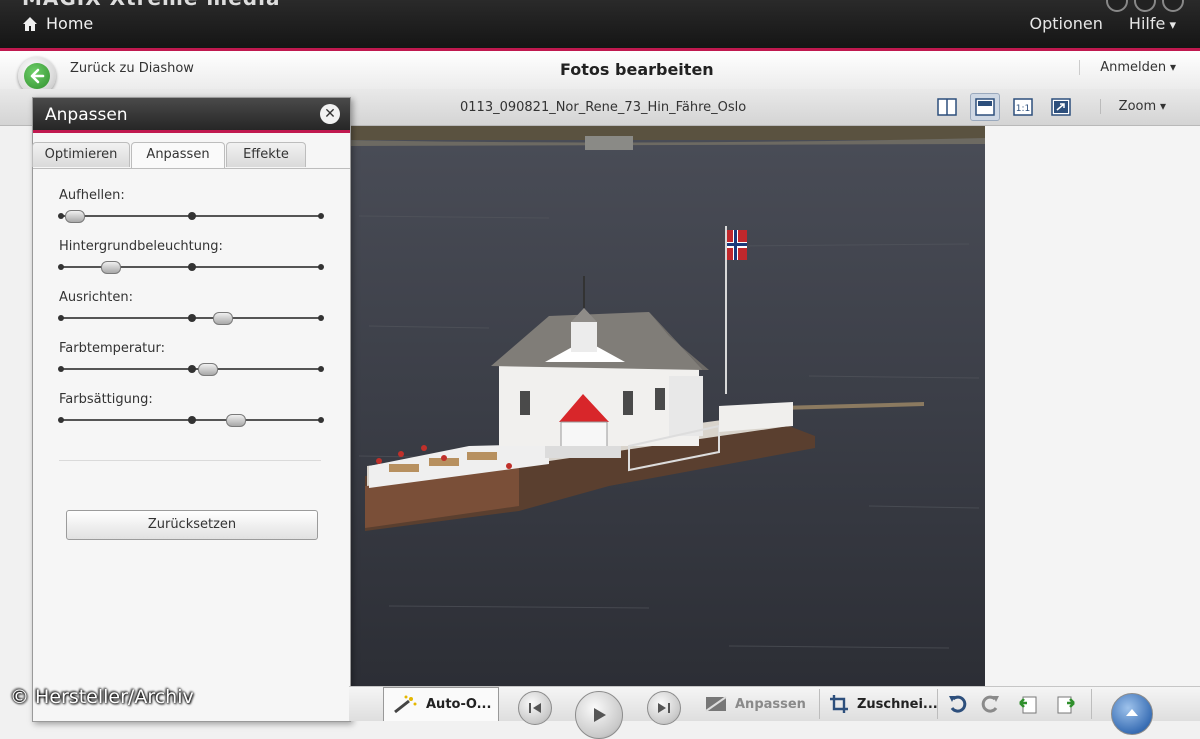 The image size is (1200, 739). I want to click on right-empty-area, so click(1092, 406).